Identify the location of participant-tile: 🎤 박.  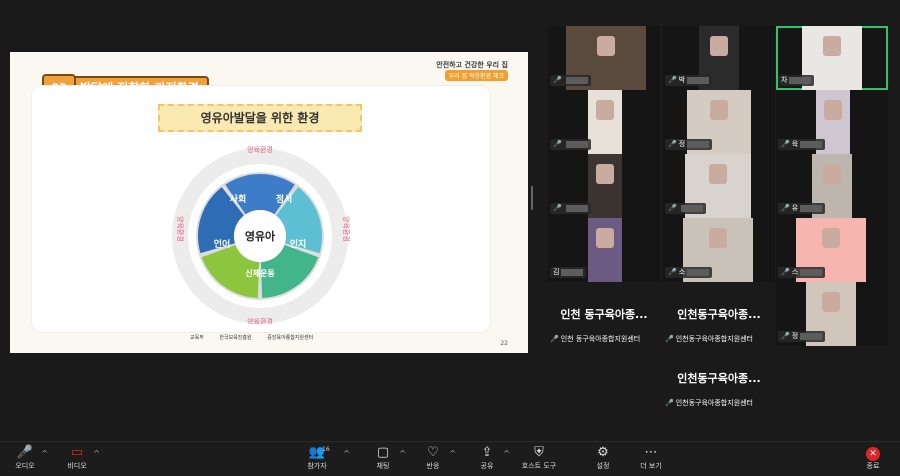
(719, 58).